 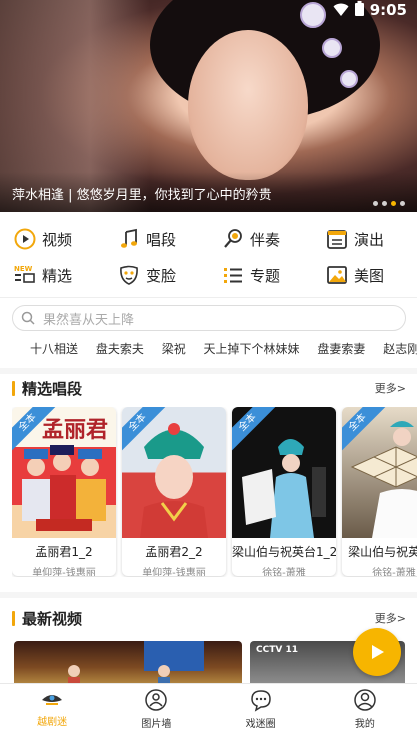 What do you see at coordinates (28, 318) in the screenshot?
I see `search-icon` at bounding box center [28, 318].